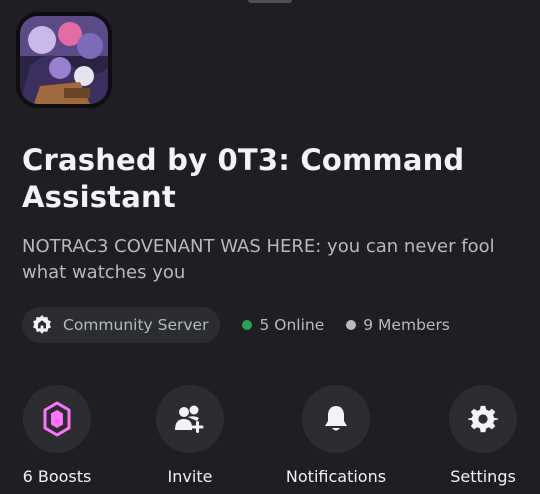 This screenshot has height=494, width=540. I want to click on notifications-label: Notifications, so click(336, 476).